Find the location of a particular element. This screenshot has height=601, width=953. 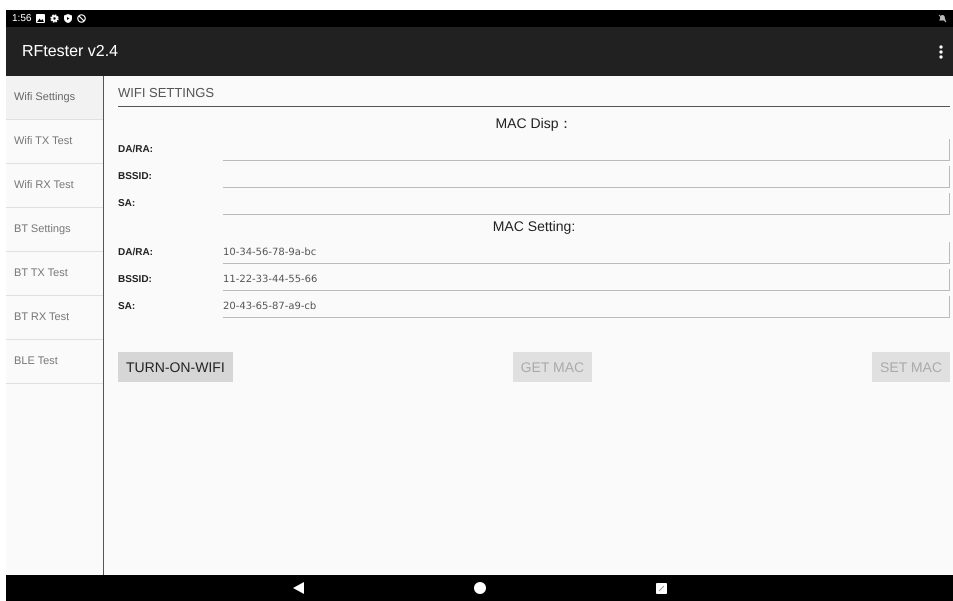

back-icon is located at coordinates (298, 588).